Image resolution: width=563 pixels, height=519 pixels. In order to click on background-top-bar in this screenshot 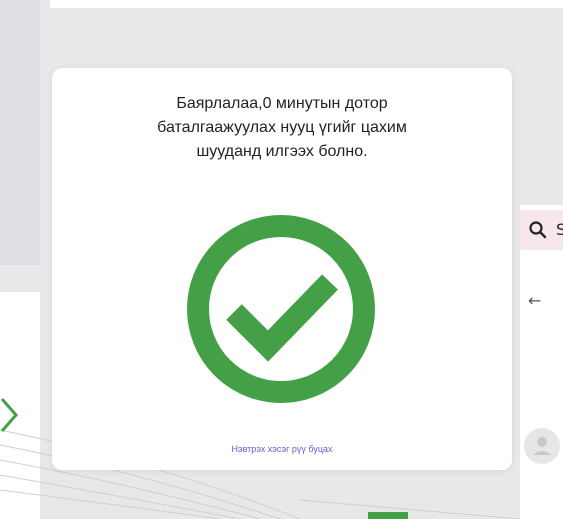, I will do `click(306, 4)`.